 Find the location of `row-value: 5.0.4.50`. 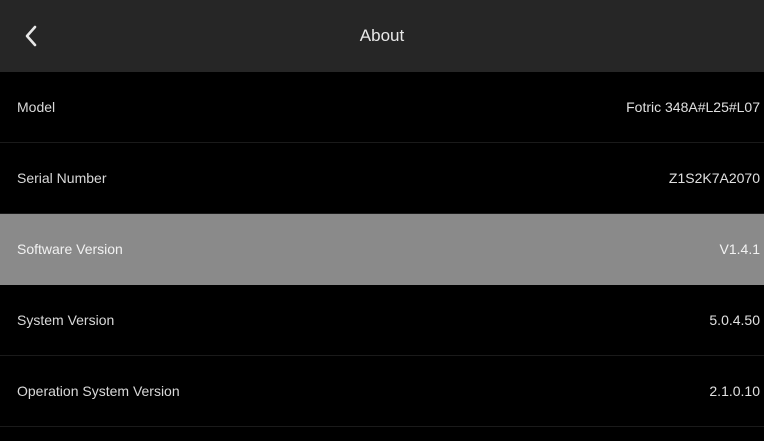

row-value: 5.0.4.50 is located at coordinates (734, 320).